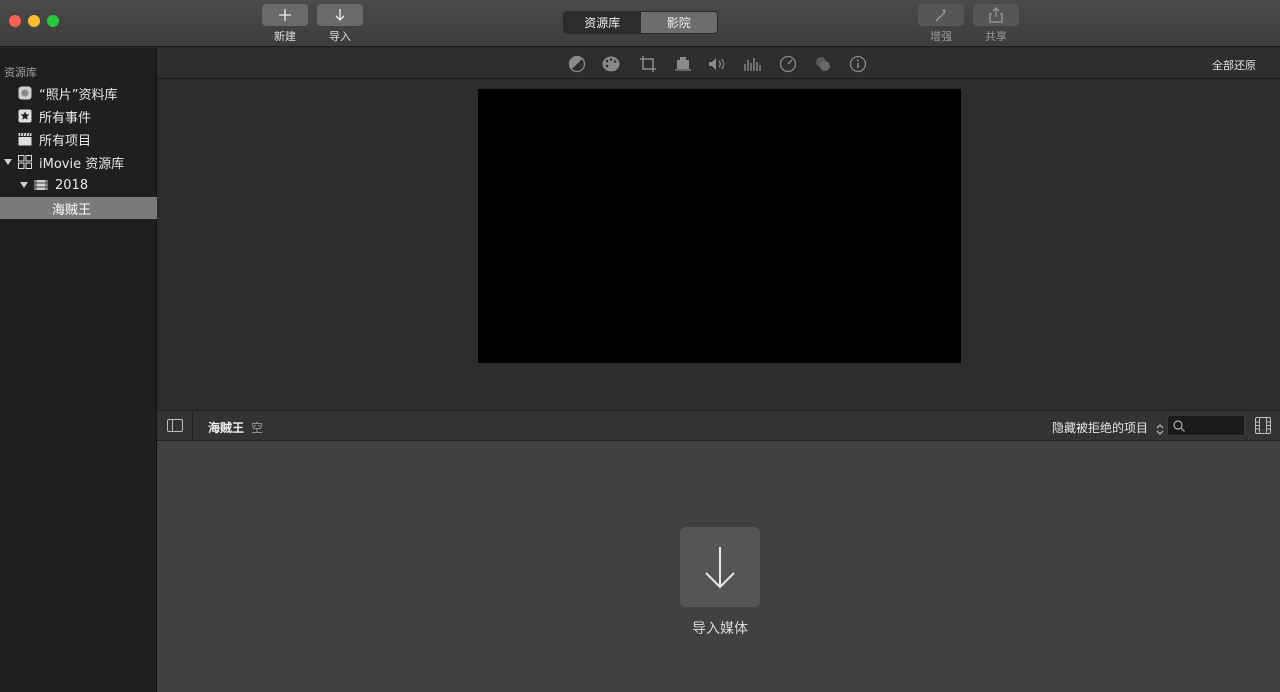 The height and width of the screenshot is (692, 1280). What do you see at coordinates (1160, 429) in the screenshot?
I see `updown-chevron-icon` at bounding box center [1160, 429].